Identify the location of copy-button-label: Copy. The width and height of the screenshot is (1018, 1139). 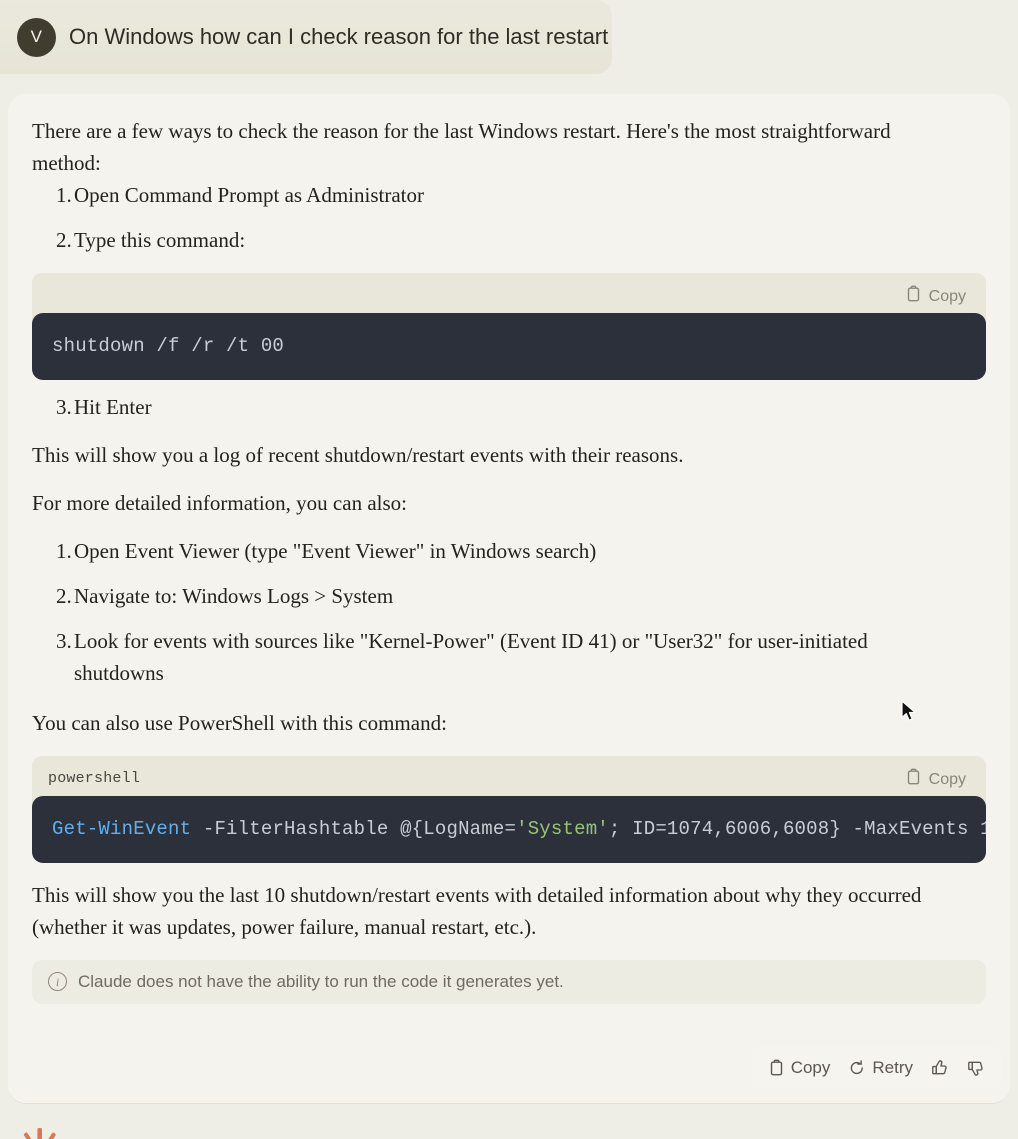
(810, 1067).